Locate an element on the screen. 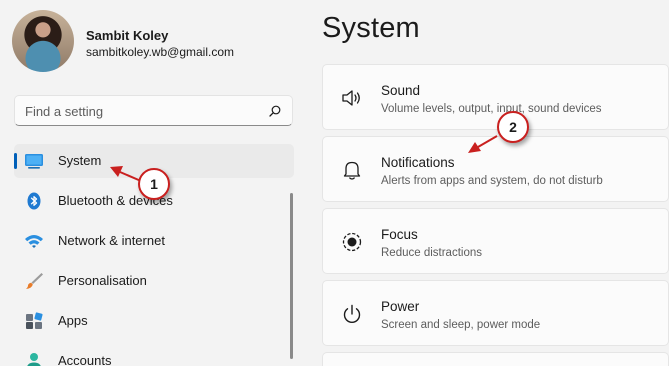  sidebar-item-apps: Apps is located at coordinates (154, 321).